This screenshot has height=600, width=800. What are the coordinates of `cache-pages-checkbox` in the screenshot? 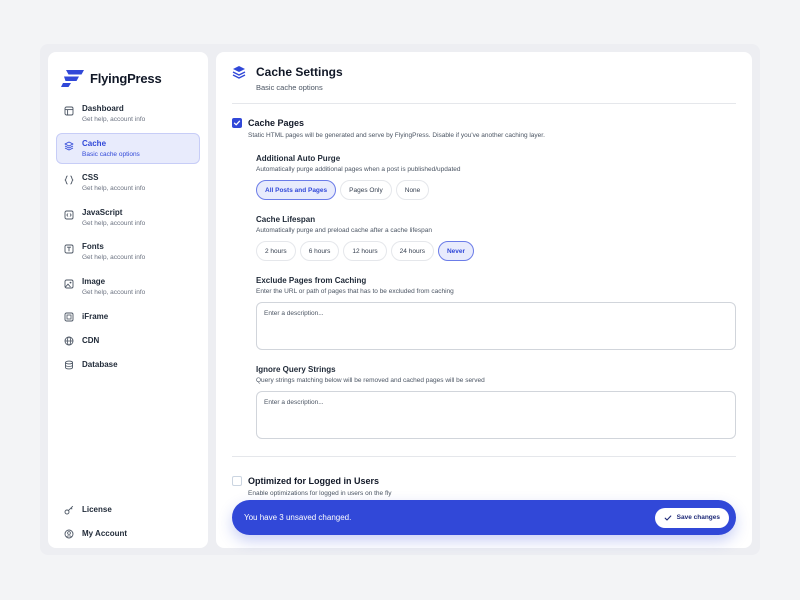 It's located at (237, 123).